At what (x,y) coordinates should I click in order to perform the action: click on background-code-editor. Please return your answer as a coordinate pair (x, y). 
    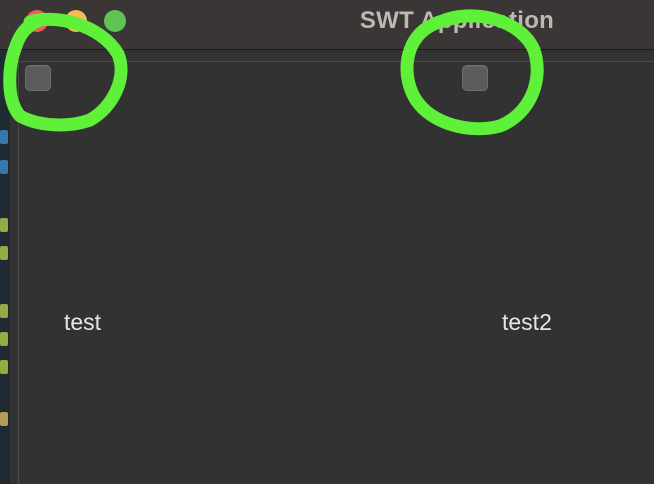
    Looking at the image, I should click on (5, 242).